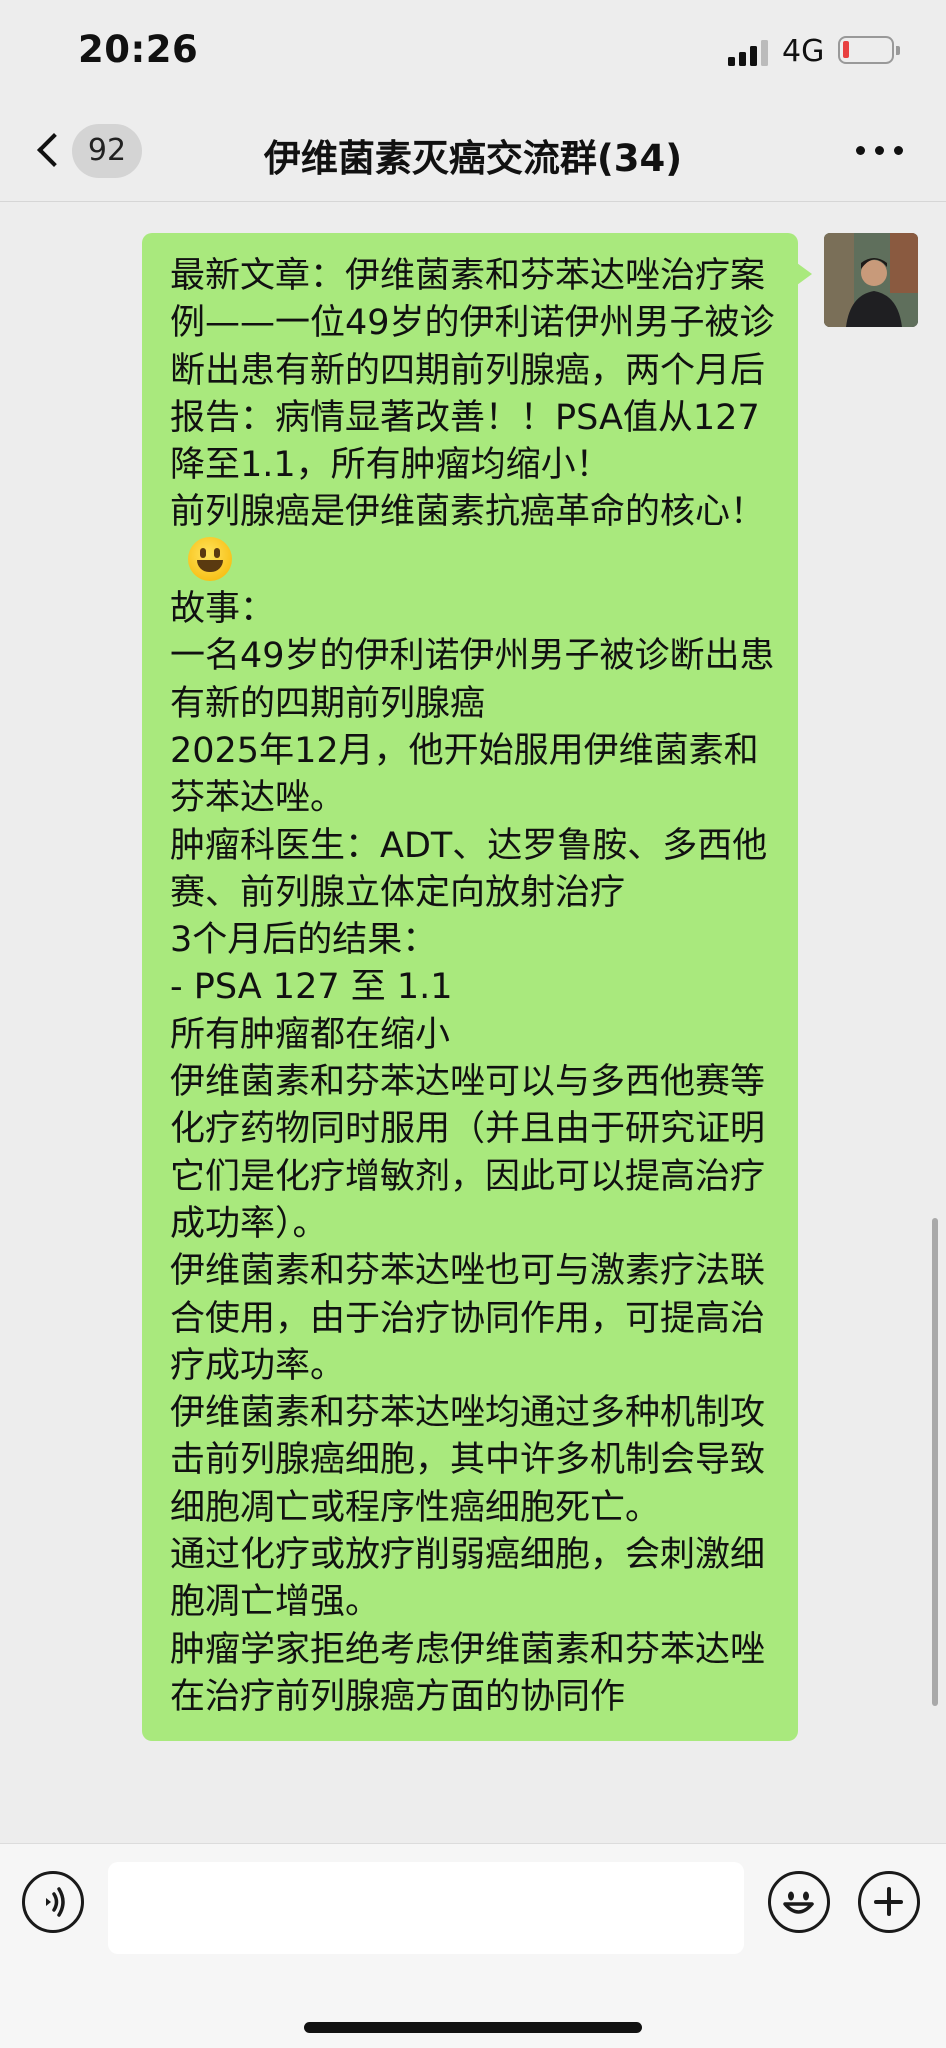 This screenshot has height=2048, width=946. Describe the element at coordinates (846, 49) in the screenshot. I see `battery-level` at that location.